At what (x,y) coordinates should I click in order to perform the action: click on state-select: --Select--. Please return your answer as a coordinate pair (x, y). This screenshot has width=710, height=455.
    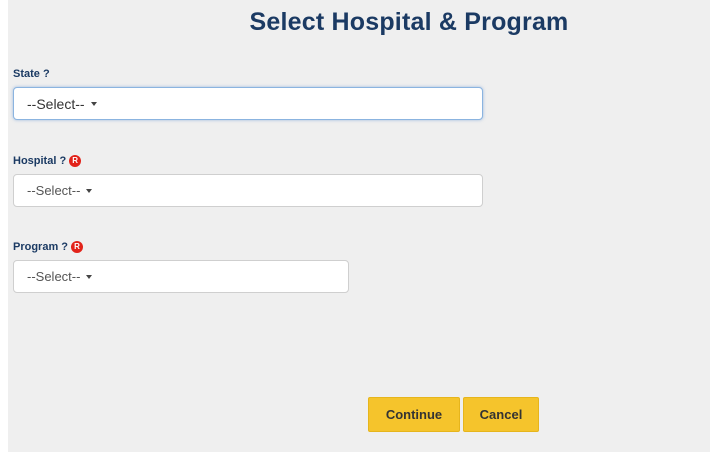
    Looking at the image, I should click on (248, 103).